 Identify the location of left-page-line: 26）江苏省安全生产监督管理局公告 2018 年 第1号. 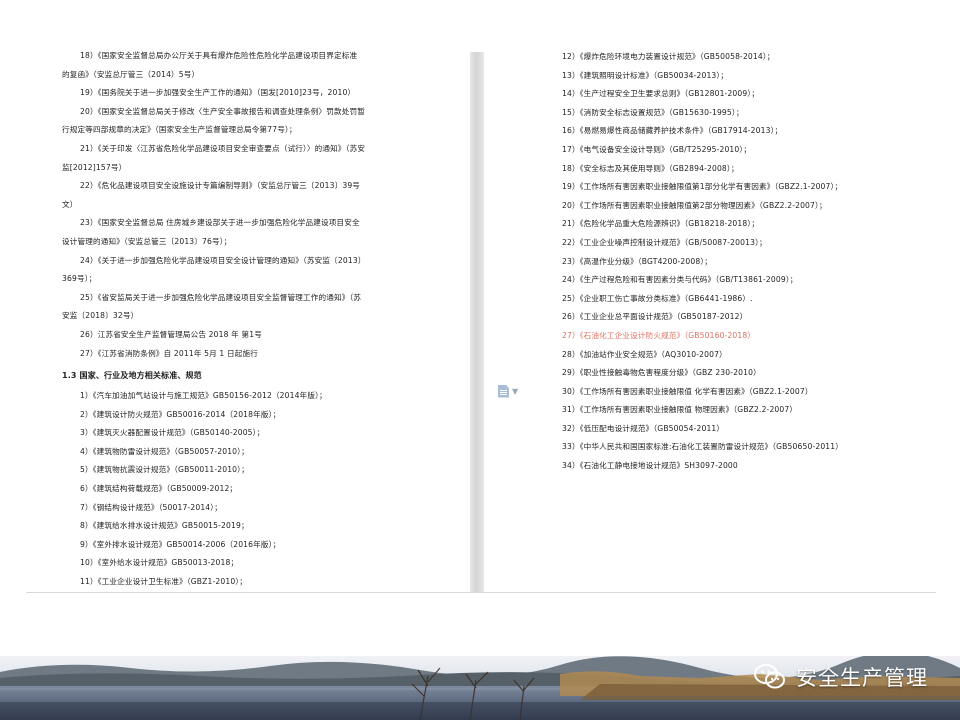
(171, 334).